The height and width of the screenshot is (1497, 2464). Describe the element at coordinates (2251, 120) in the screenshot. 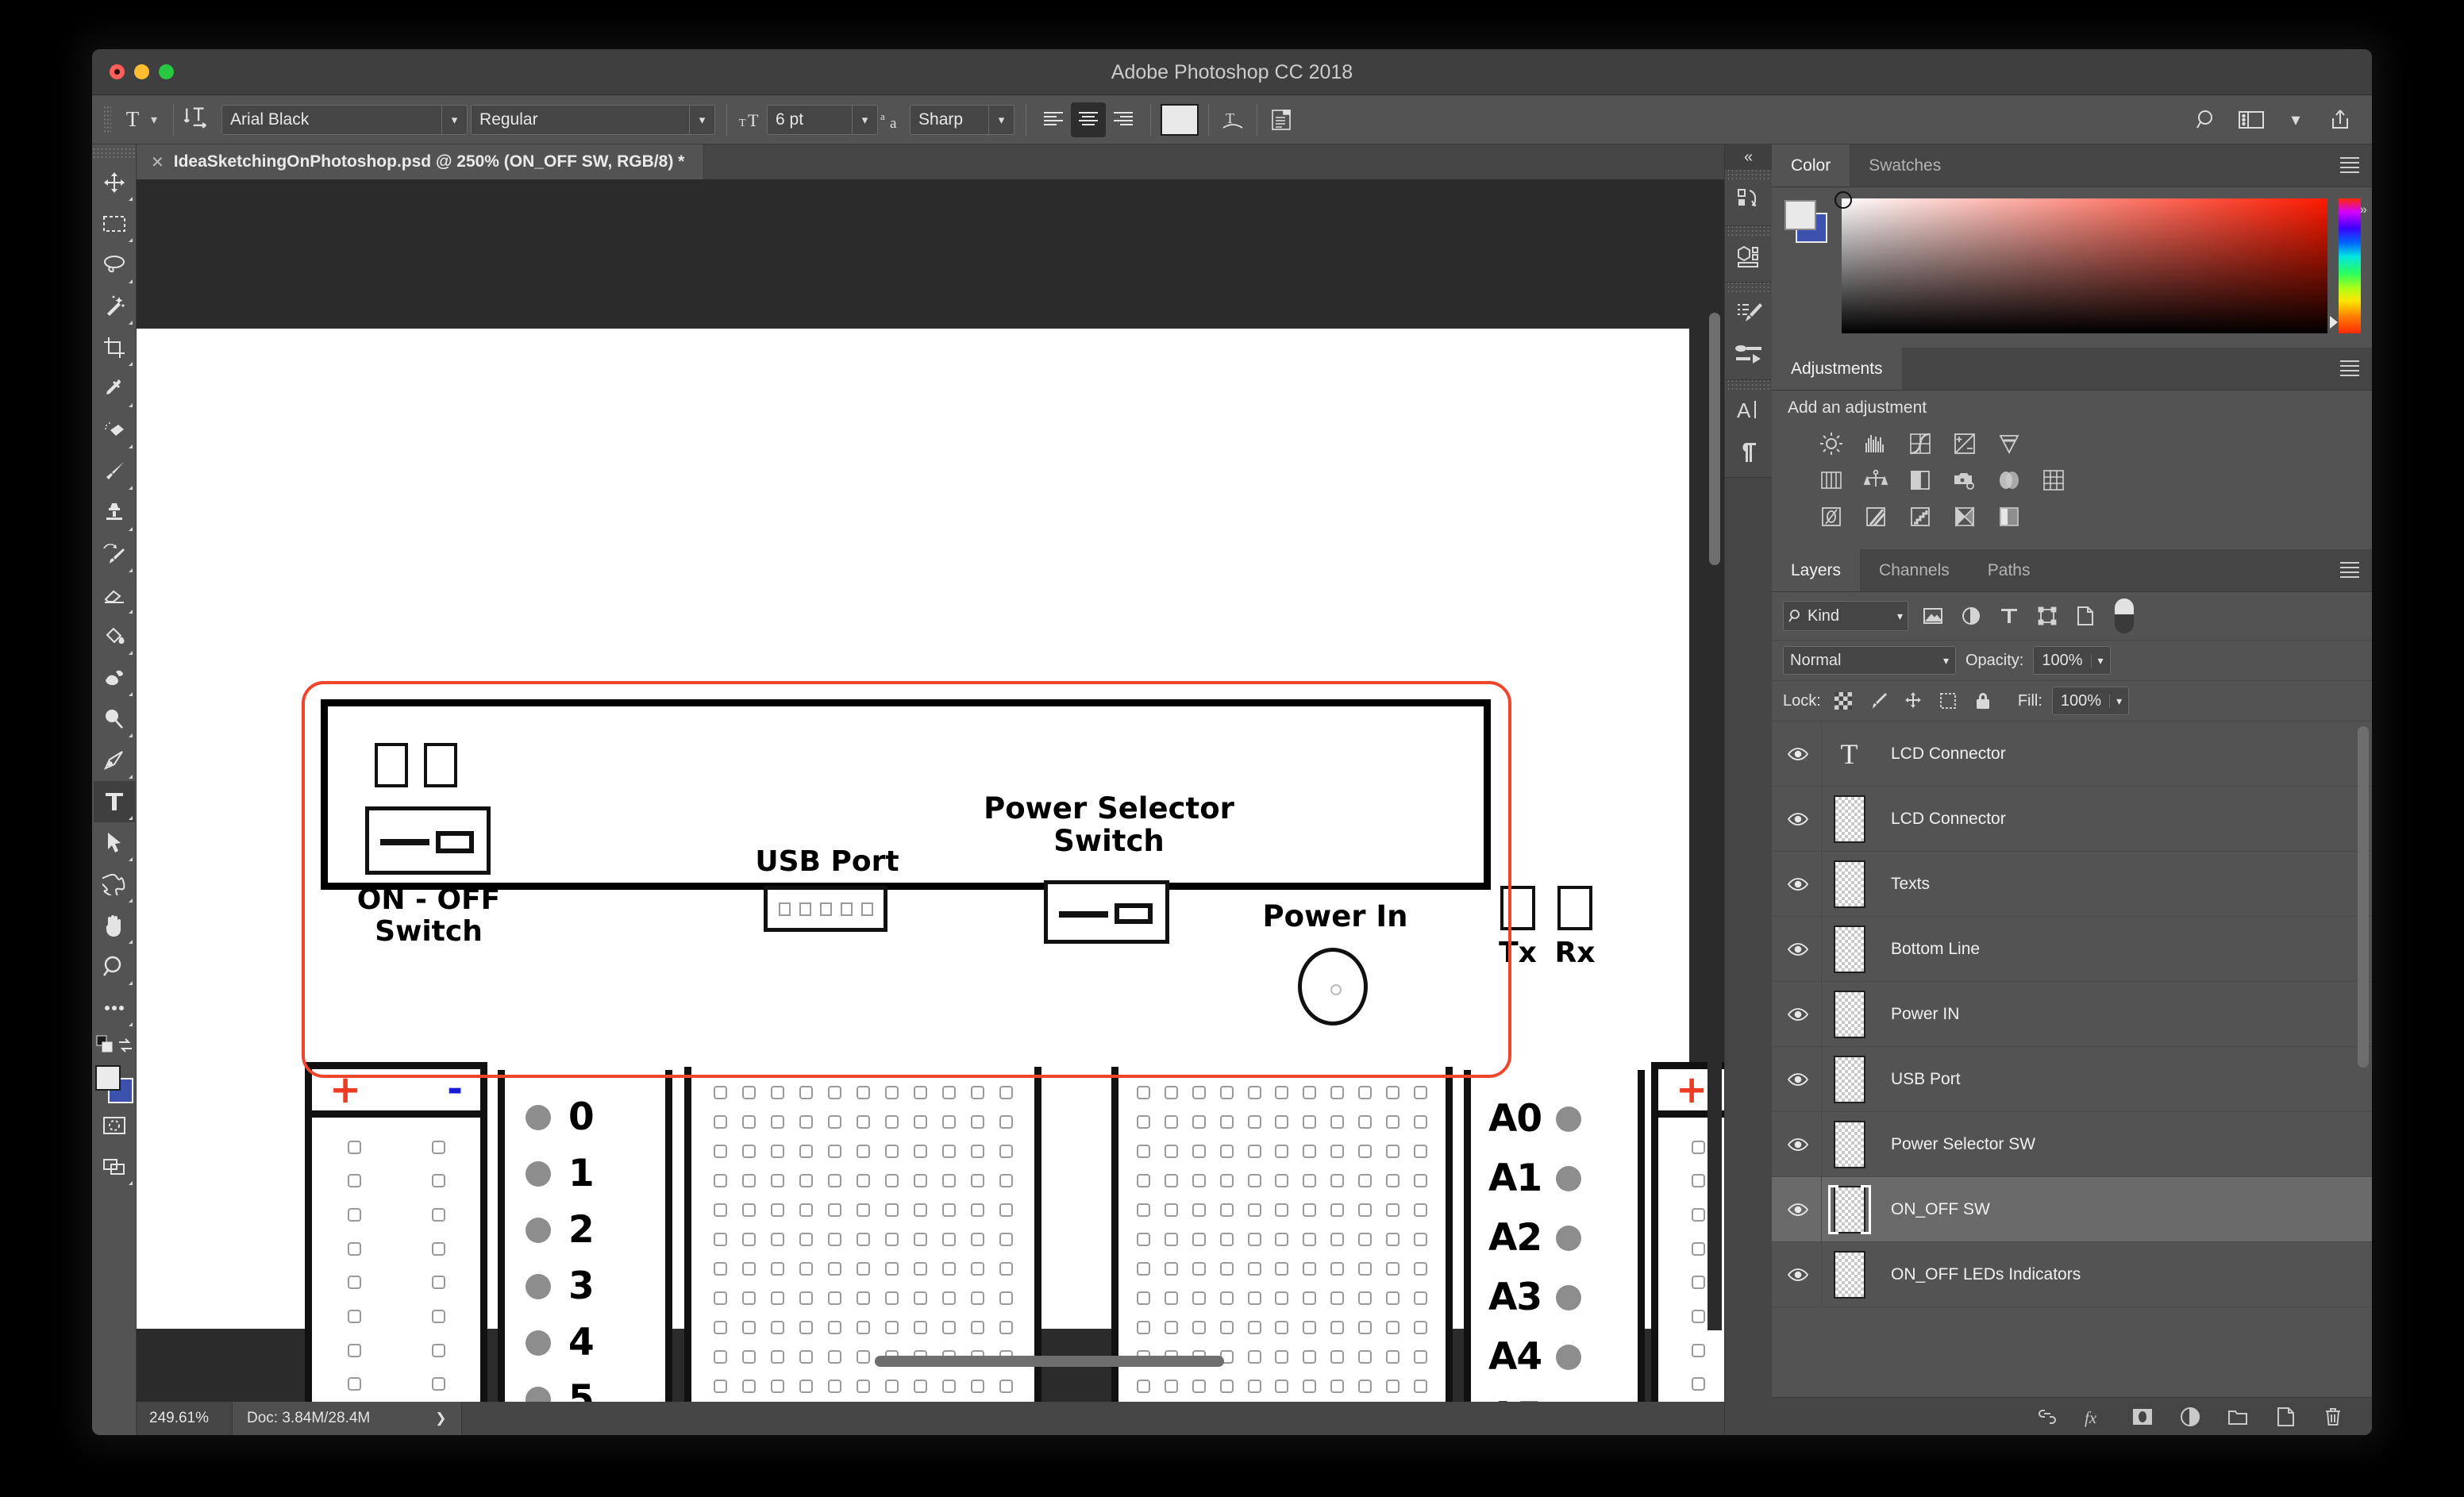

I see `workspace-icon` at that location.